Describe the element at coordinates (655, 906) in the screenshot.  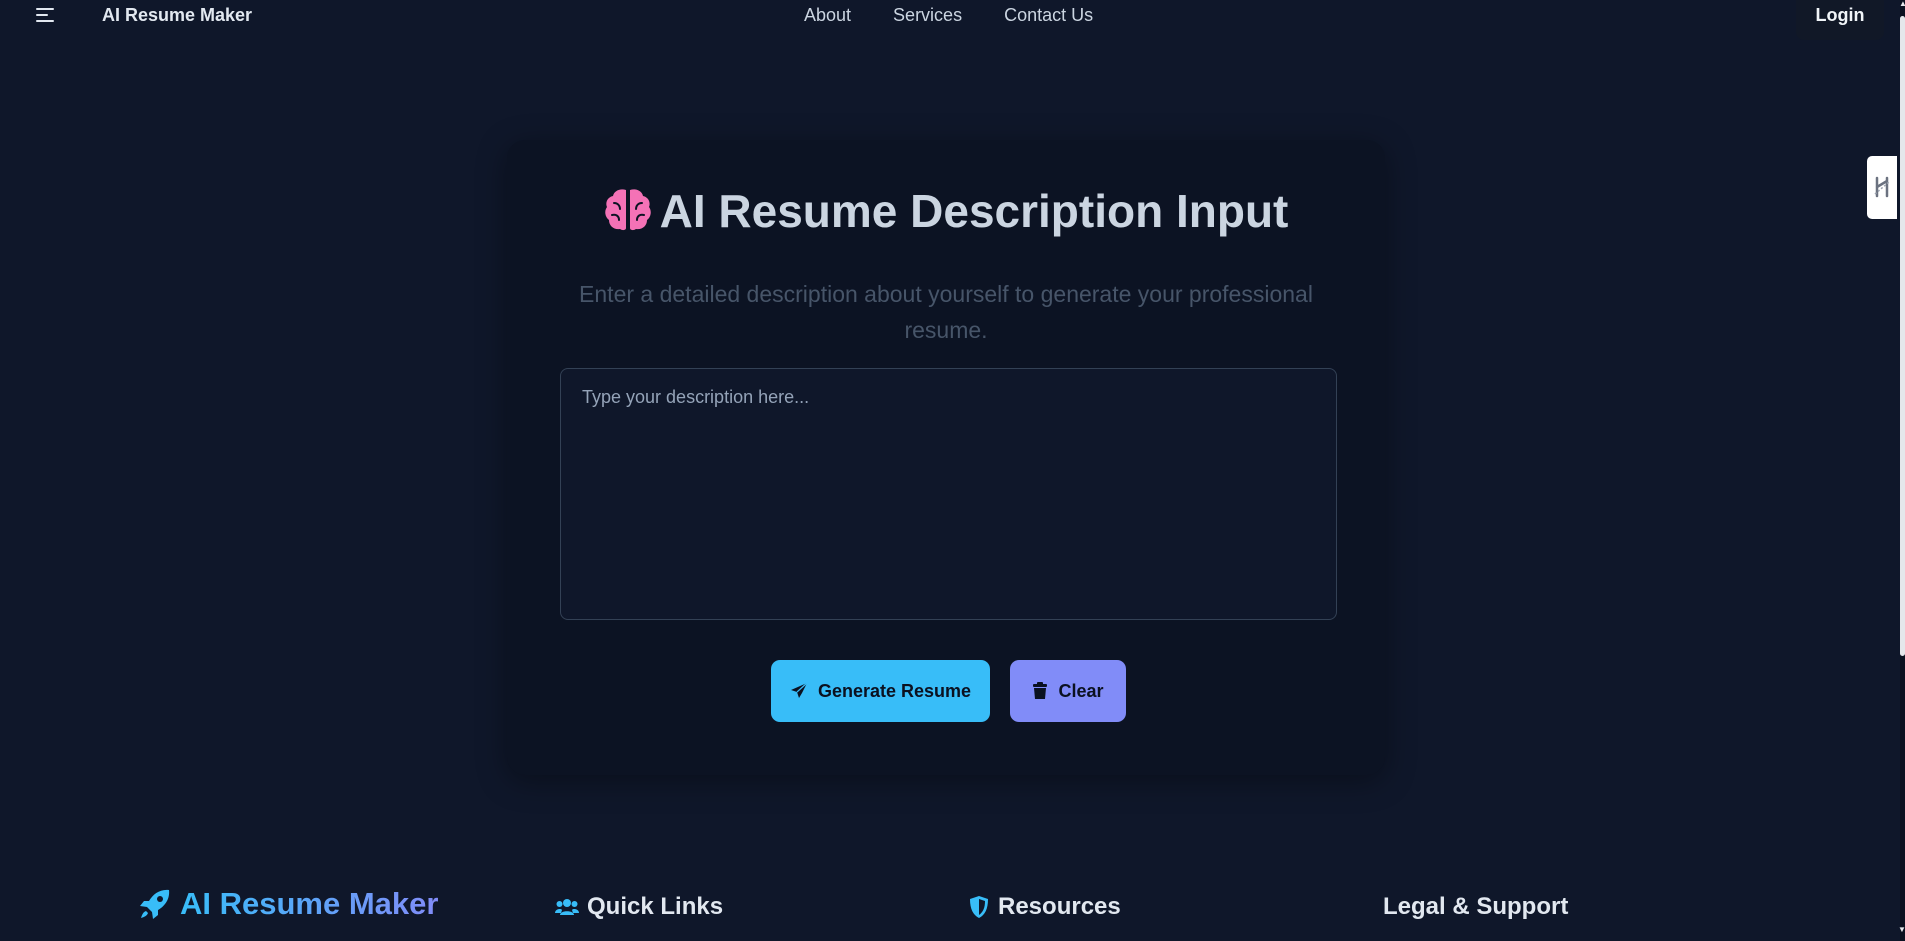
I see `quick-links-title: Quick Links` at that location.